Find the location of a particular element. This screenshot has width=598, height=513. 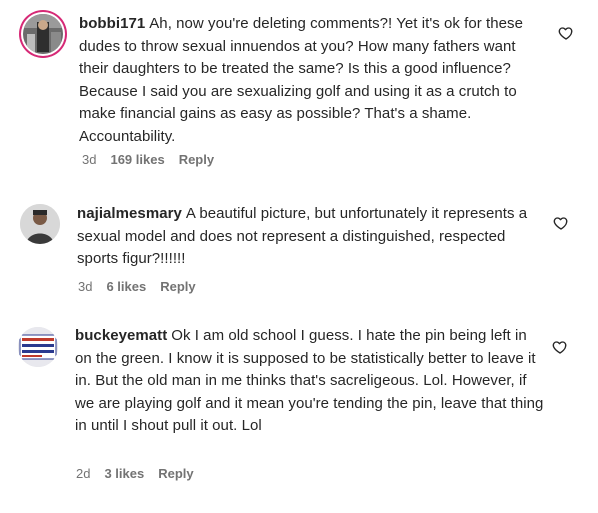

comment-meta: 3d 169 likes Reply is located at coordinates (155, 159).